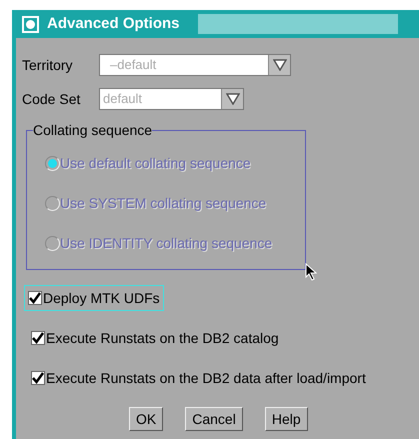 The width and height of the screenshot is (419, 439). What do you see at coordinates (311, 272) in the screenshot?
I see `mouse-pointer-icon` at bounding box center [311, 272].